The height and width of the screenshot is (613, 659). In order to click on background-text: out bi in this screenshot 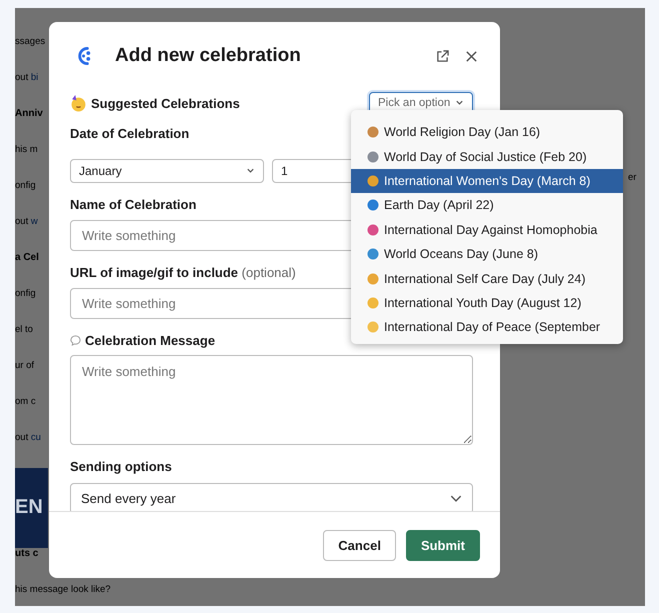, I will do `click(26, 77)`.